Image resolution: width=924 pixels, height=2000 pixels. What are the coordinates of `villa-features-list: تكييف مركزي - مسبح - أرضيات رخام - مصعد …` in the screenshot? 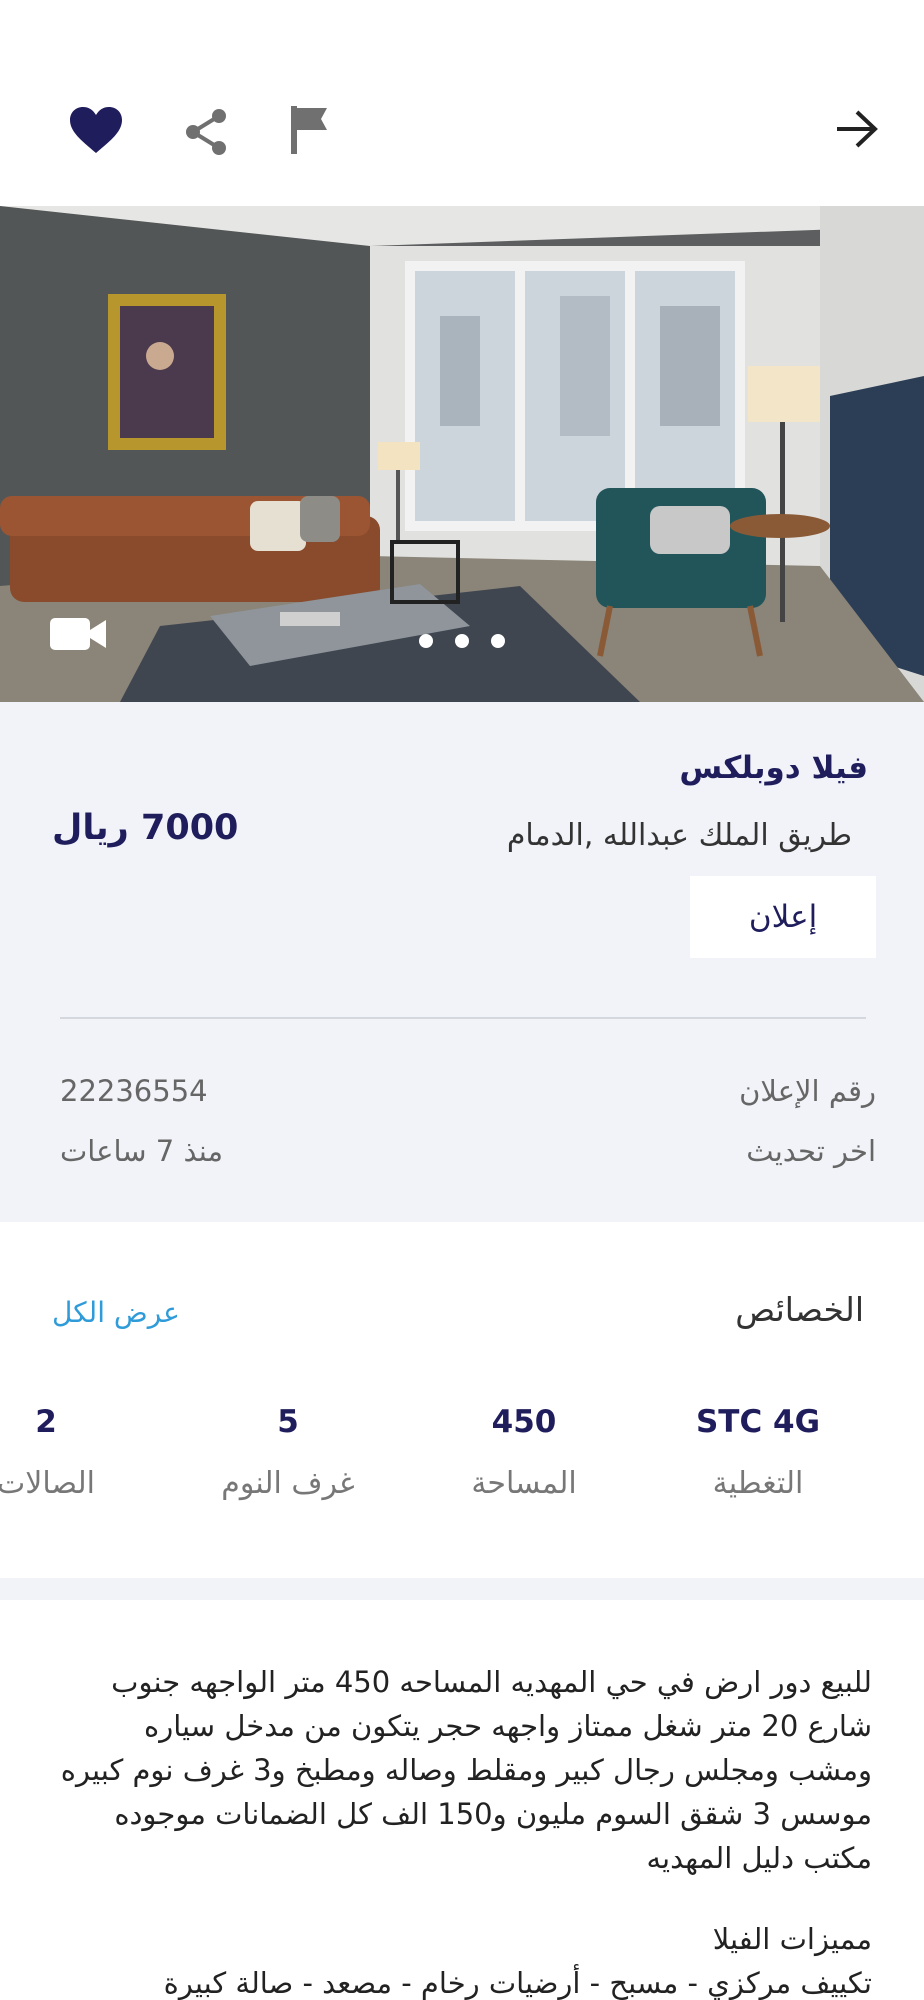 It's located at (517, 1983).